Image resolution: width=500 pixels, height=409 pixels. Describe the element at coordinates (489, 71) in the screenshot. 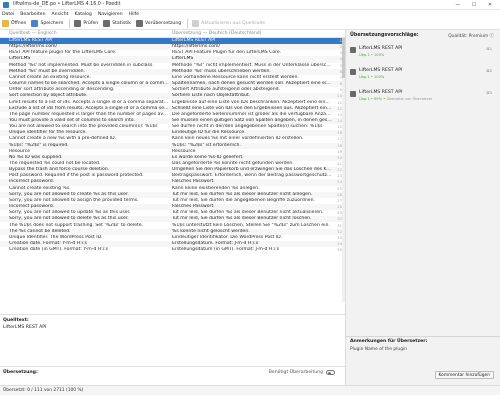

I see `suggestion-shortcut: ⌘2` at that location.